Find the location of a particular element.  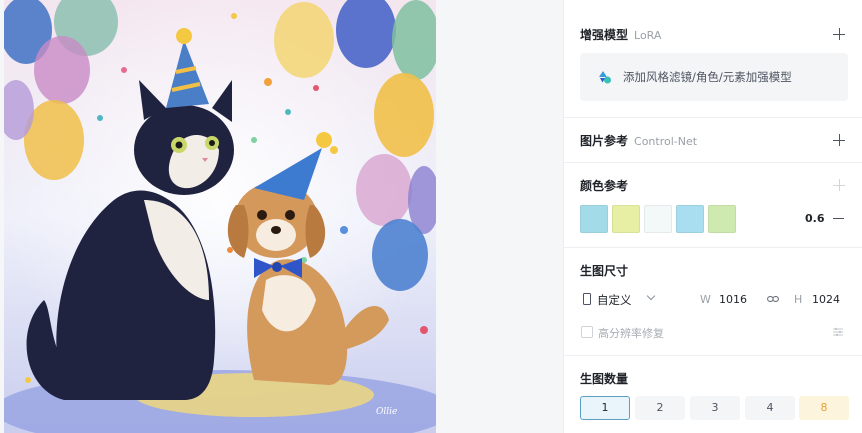

width-label: W is located at coordinates (705, 299).